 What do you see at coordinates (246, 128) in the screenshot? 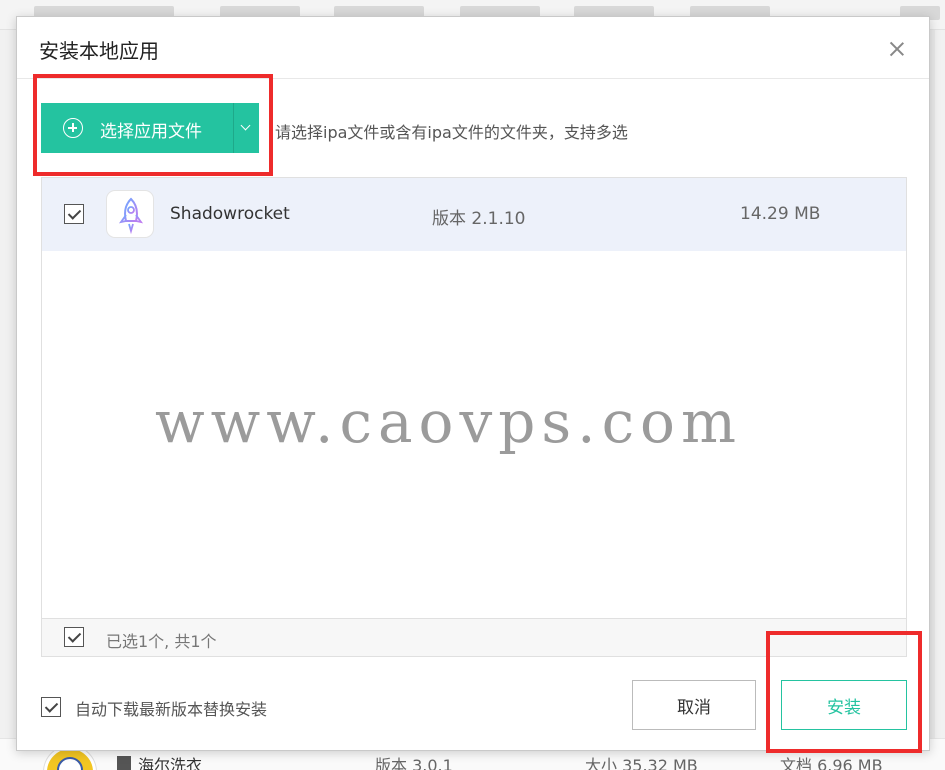
I see `chevron-down-icon` at bounding box center [246, 128].